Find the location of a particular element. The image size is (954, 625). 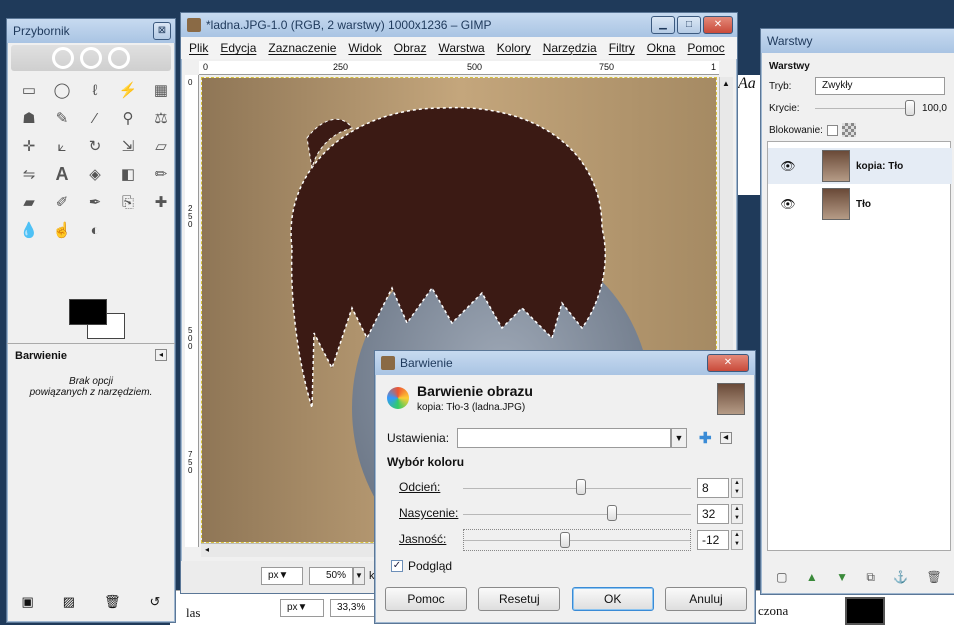

flip-icon: ⇋ is located at coordinates (29, 174).